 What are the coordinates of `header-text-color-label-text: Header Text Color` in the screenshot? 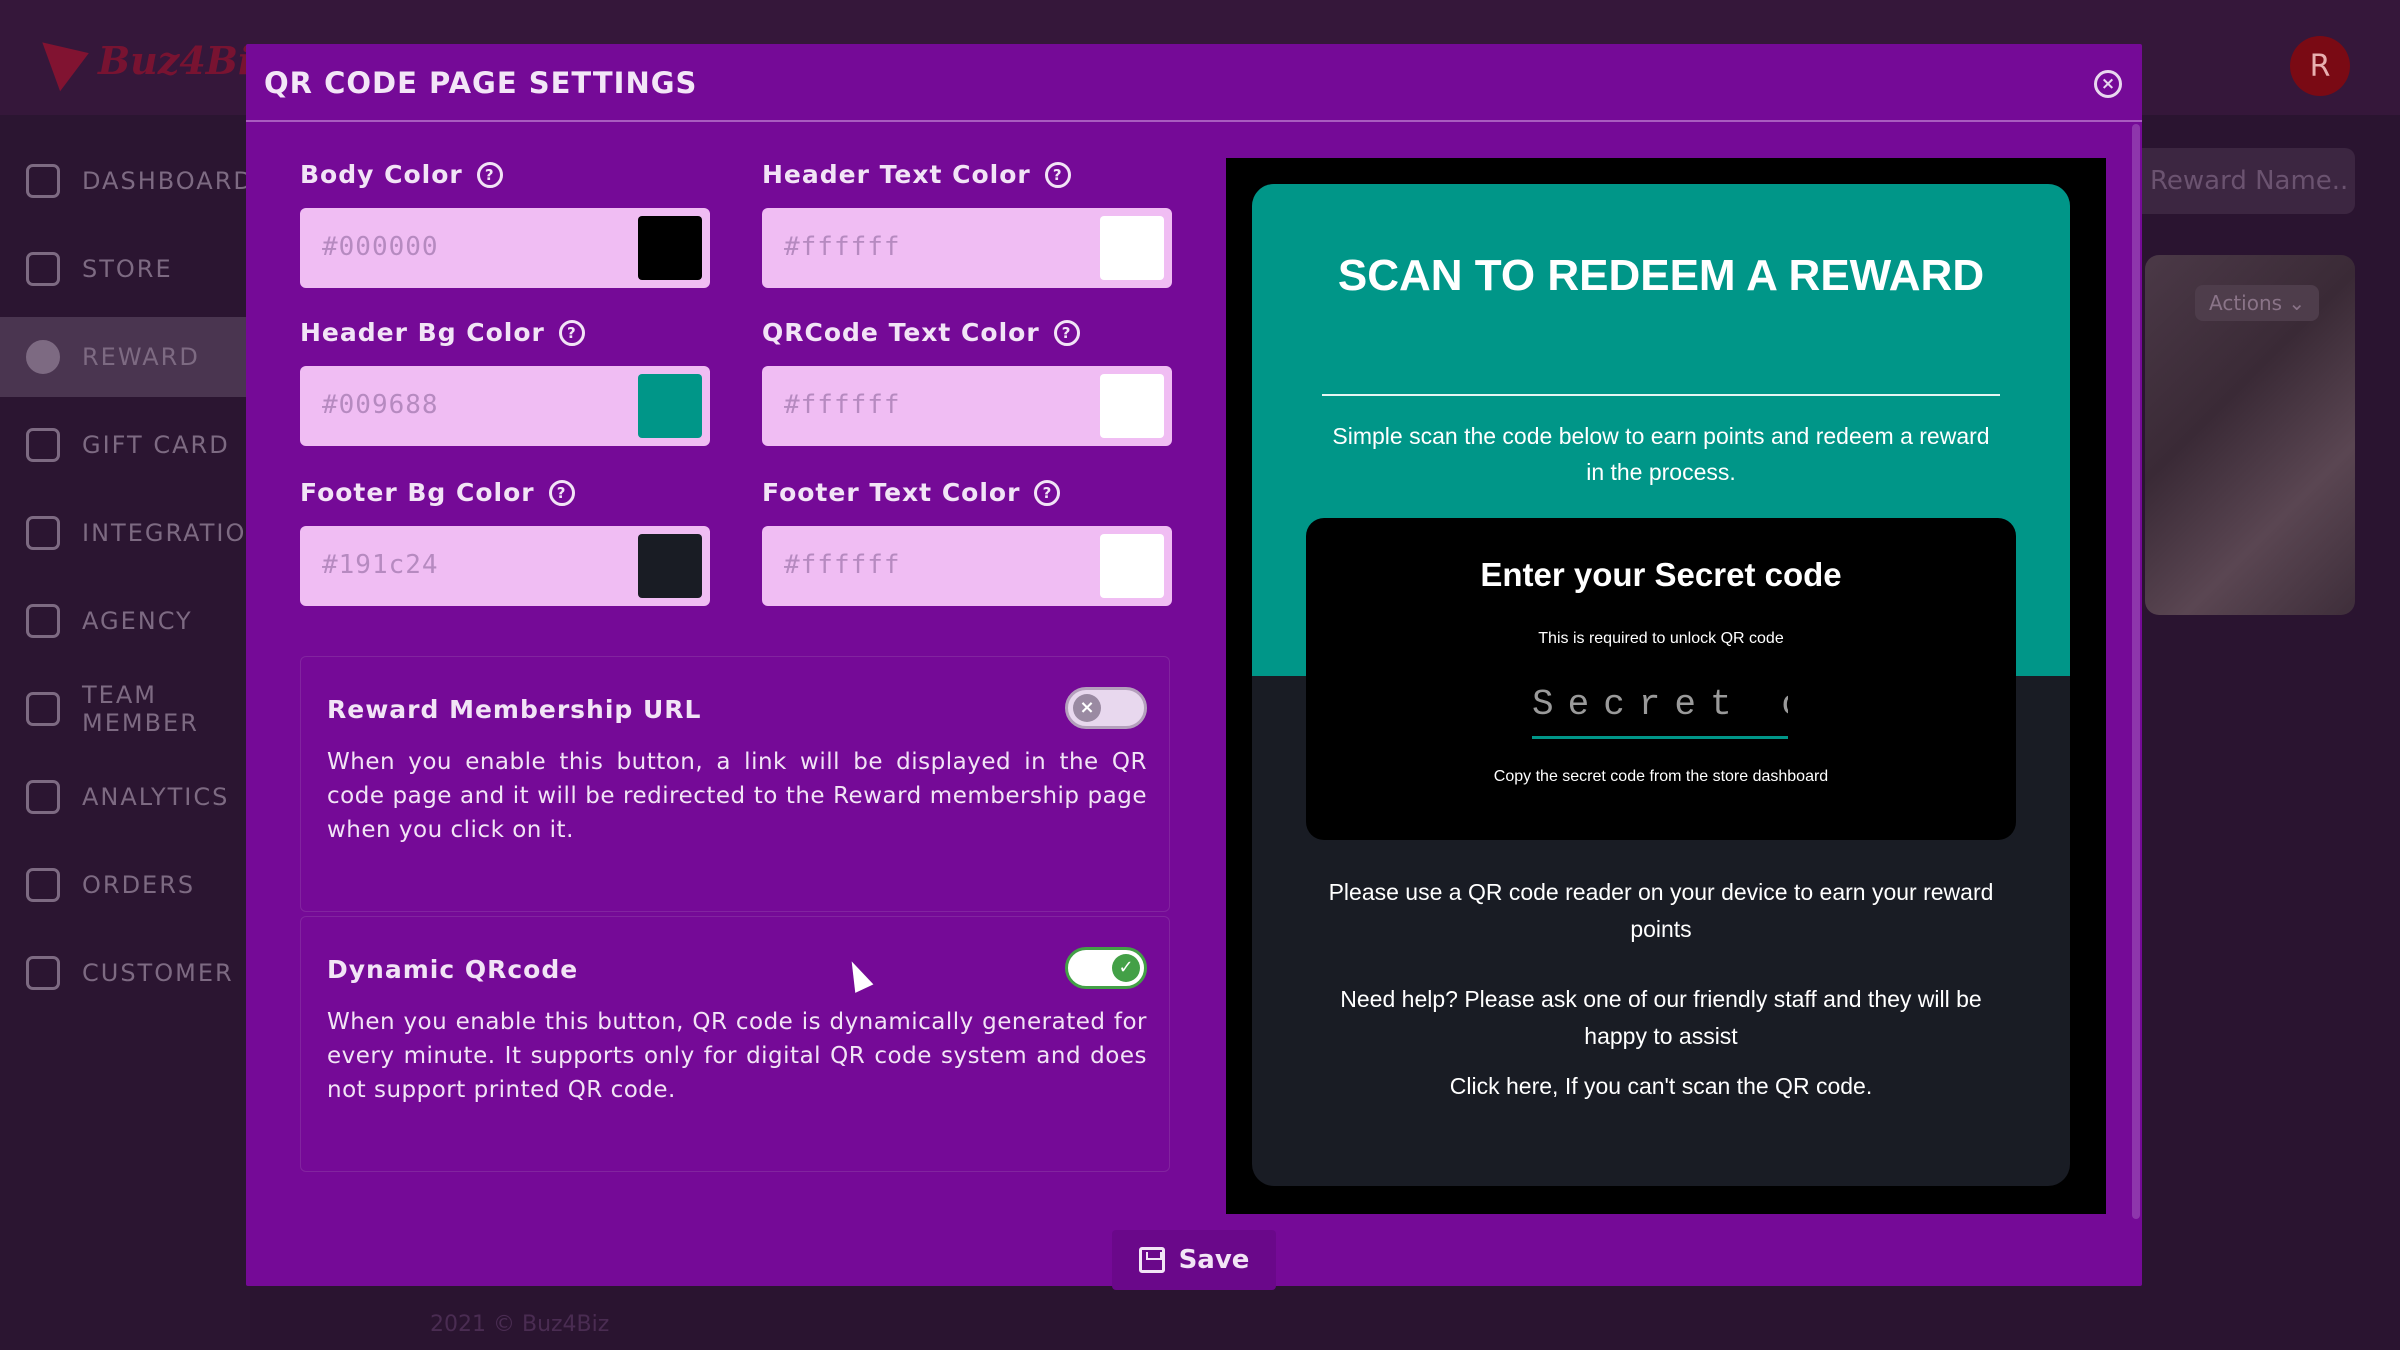 It's located at (896, 174).